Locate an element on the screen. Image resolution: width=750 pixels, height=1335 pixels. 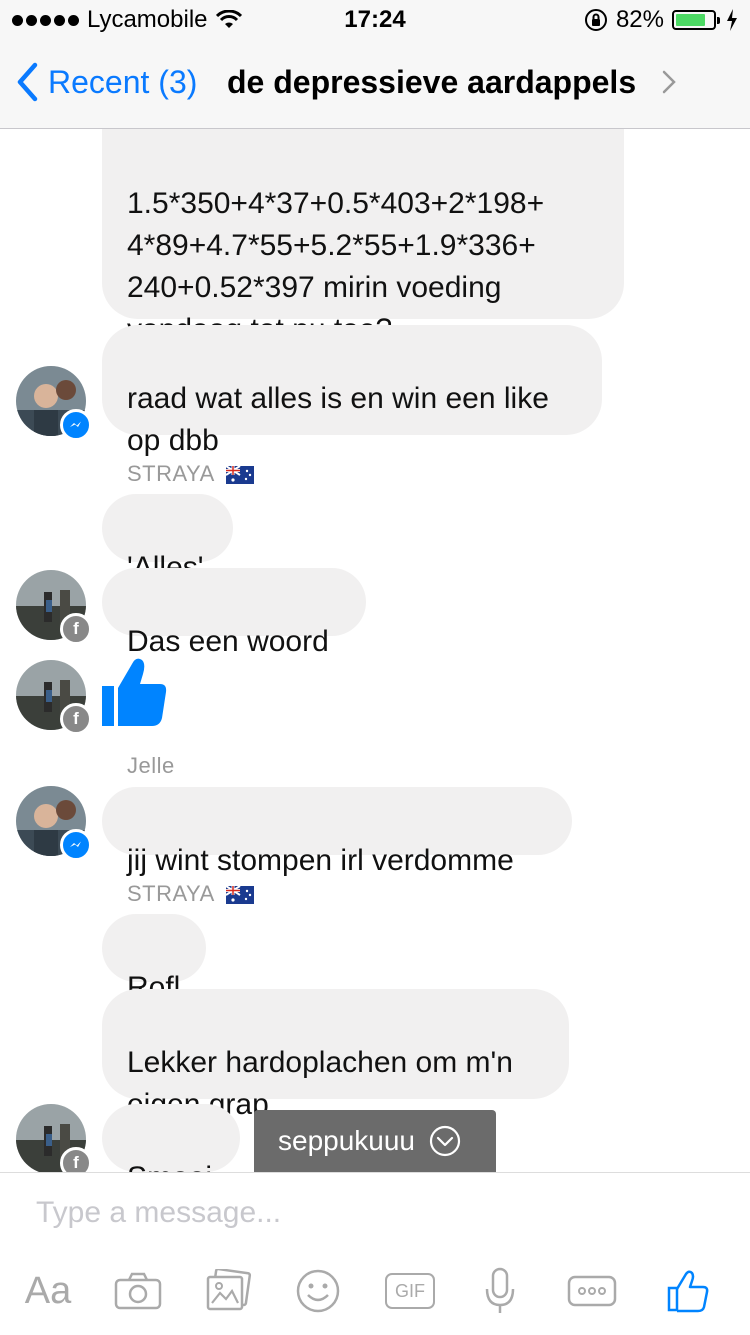
message-bubble: Smooi is located at coordinates (171, 1138).